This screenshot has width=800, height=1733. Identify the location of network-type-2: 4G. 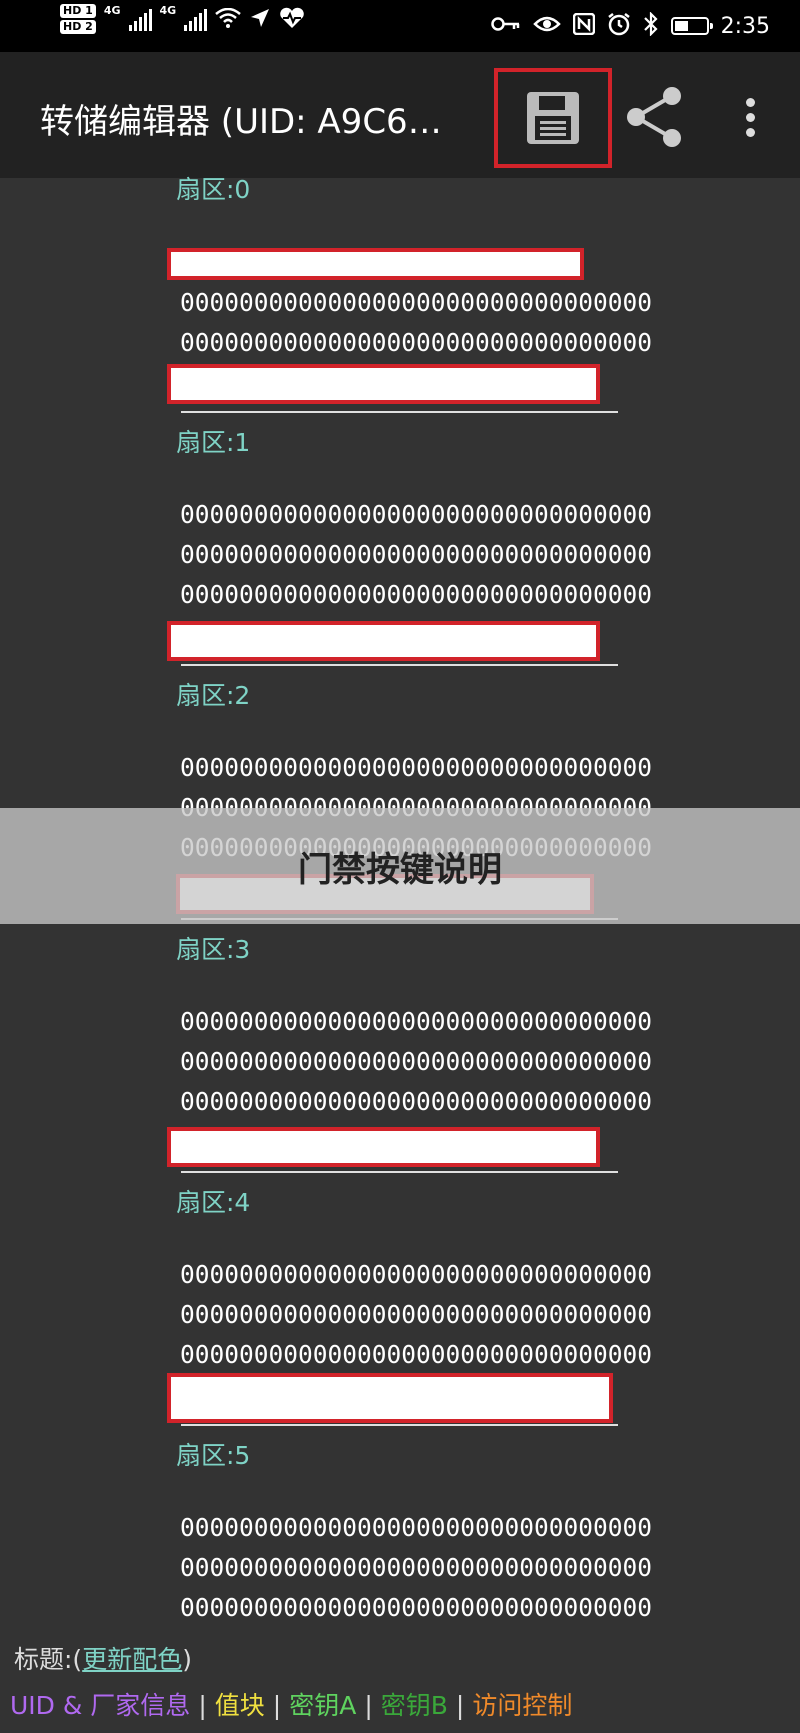
(168, 10).